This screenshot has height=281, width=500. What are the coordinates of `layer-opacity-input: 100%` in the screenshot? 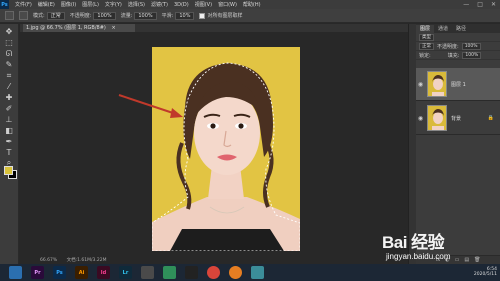 It's located at (471, 46).